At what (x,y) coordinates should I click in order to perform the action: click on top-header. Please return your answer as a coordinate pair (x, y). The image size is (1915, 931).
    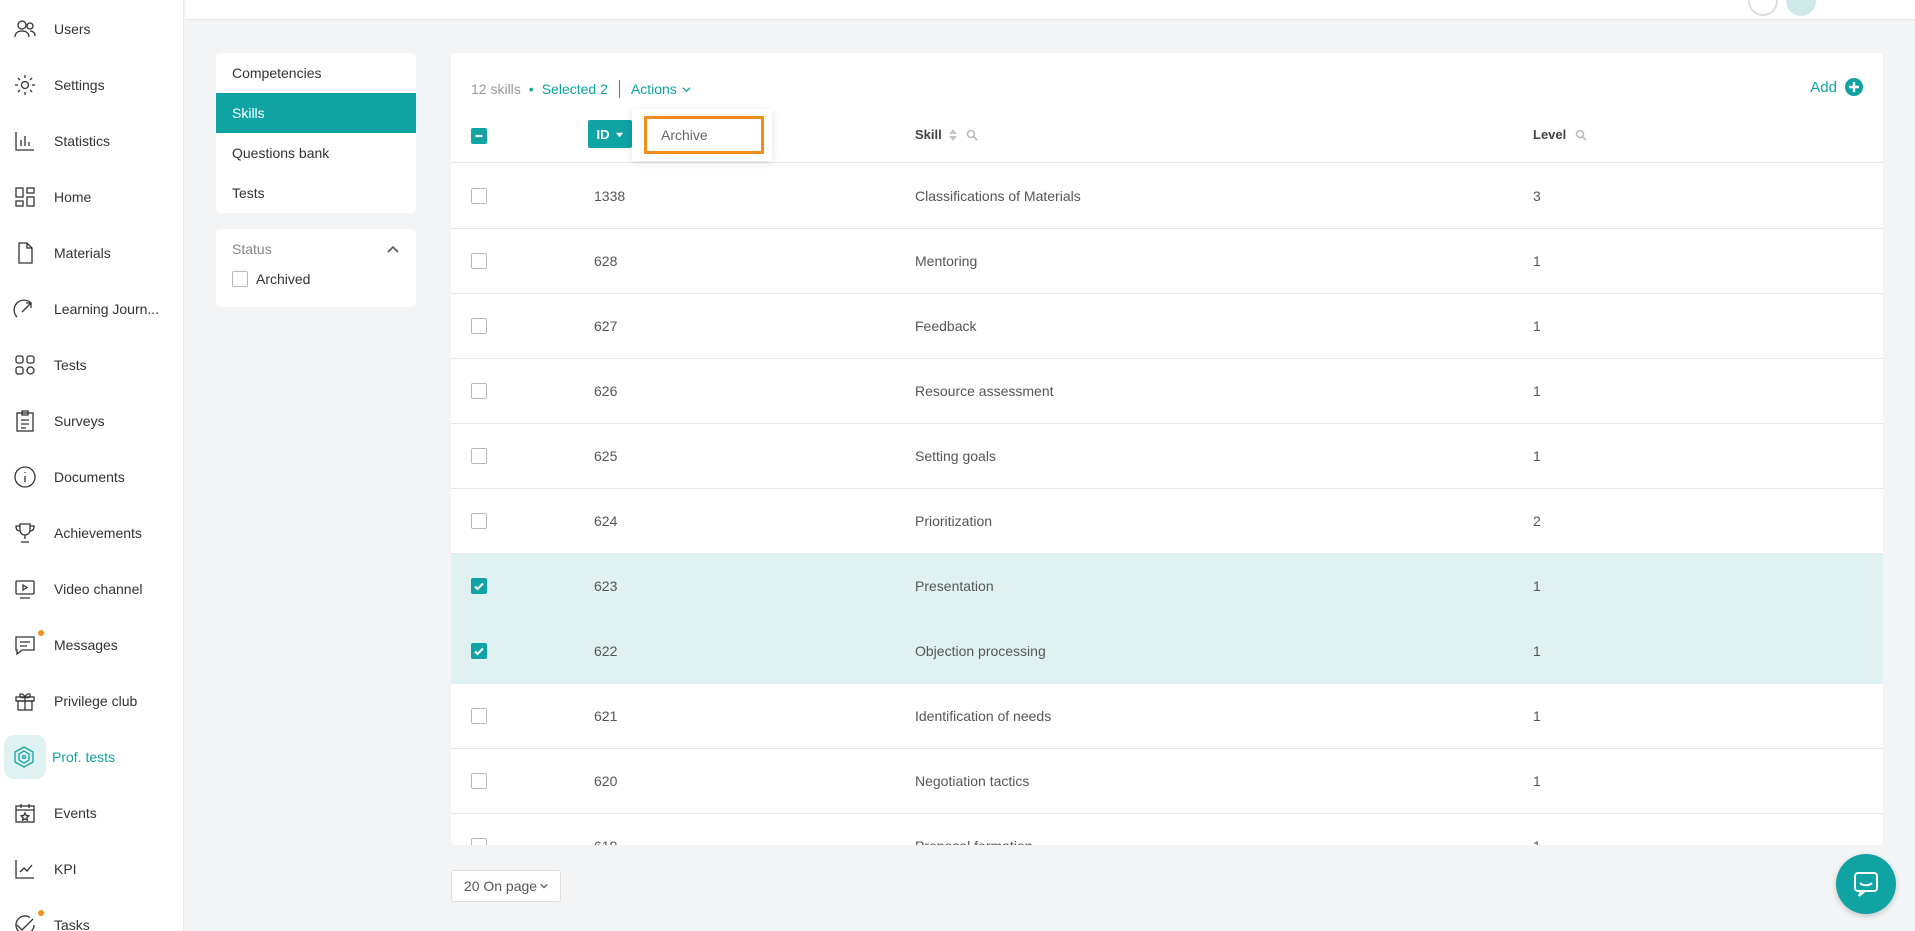
    Looking at the image, I should click on (1050, 10).